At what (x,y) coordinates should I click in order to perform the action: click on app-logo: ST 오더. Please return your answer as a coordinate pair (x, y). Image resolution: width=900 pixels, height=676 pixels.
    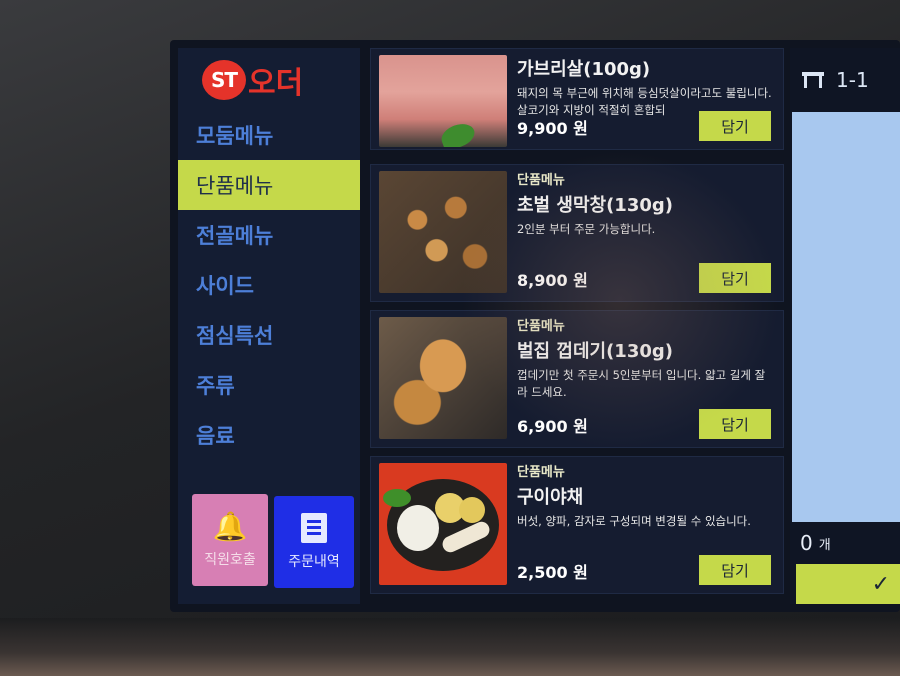
    Looking at the image, I should click on (253, 80).